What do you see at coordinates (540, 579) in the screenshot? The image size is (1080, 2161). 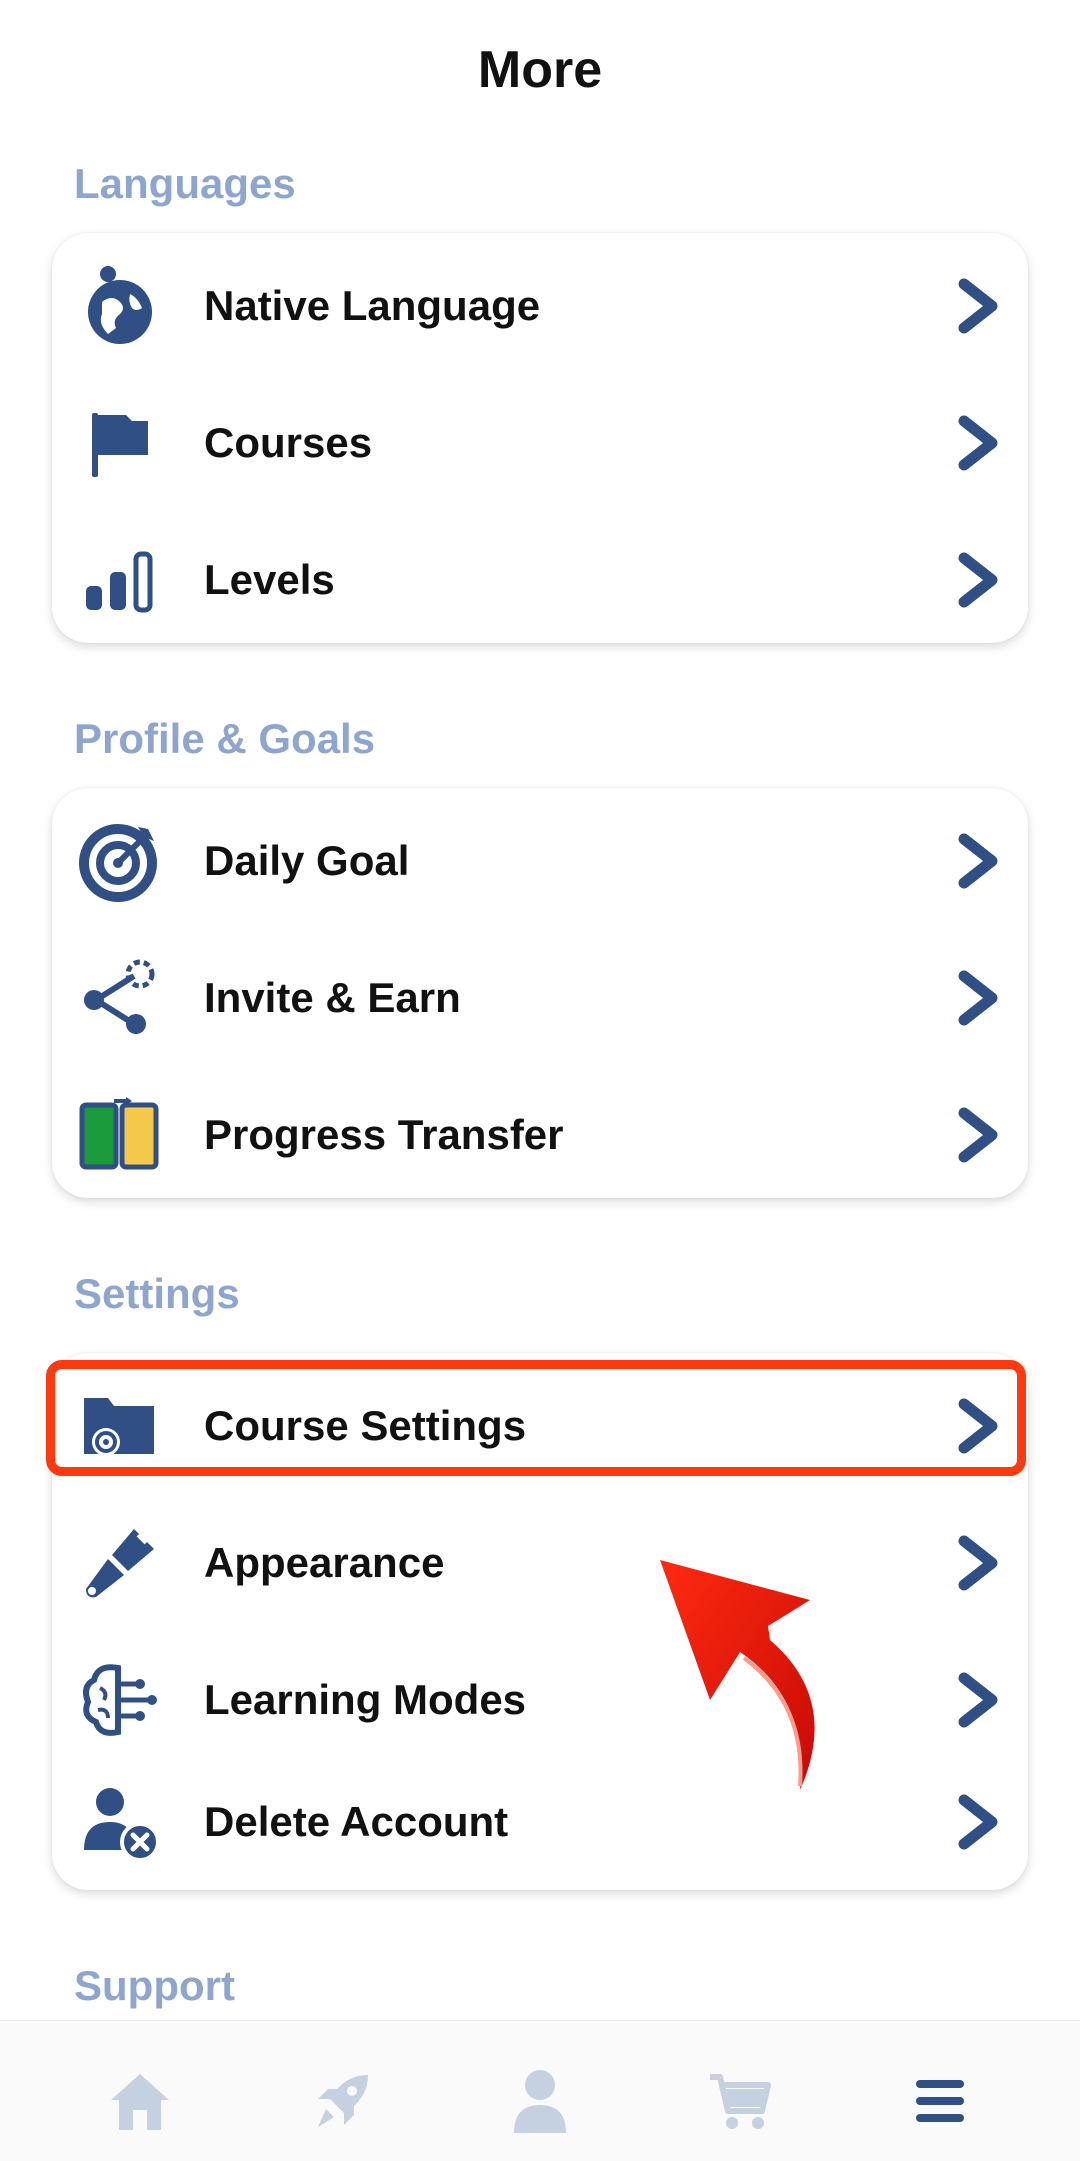 I see `menu-item-levels: Levels` at bounding box center [540, 579].